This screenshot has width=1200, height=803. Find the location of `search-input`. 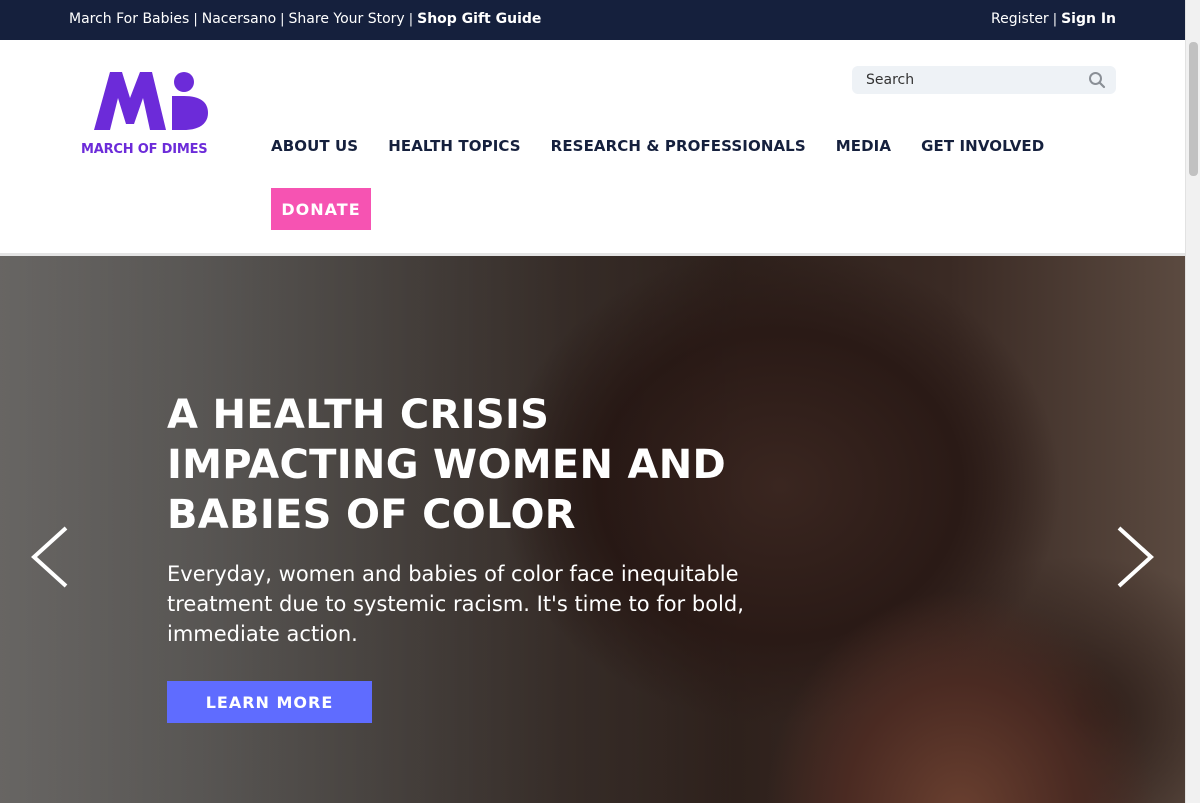

search-input is located at coordinates (967, 80).